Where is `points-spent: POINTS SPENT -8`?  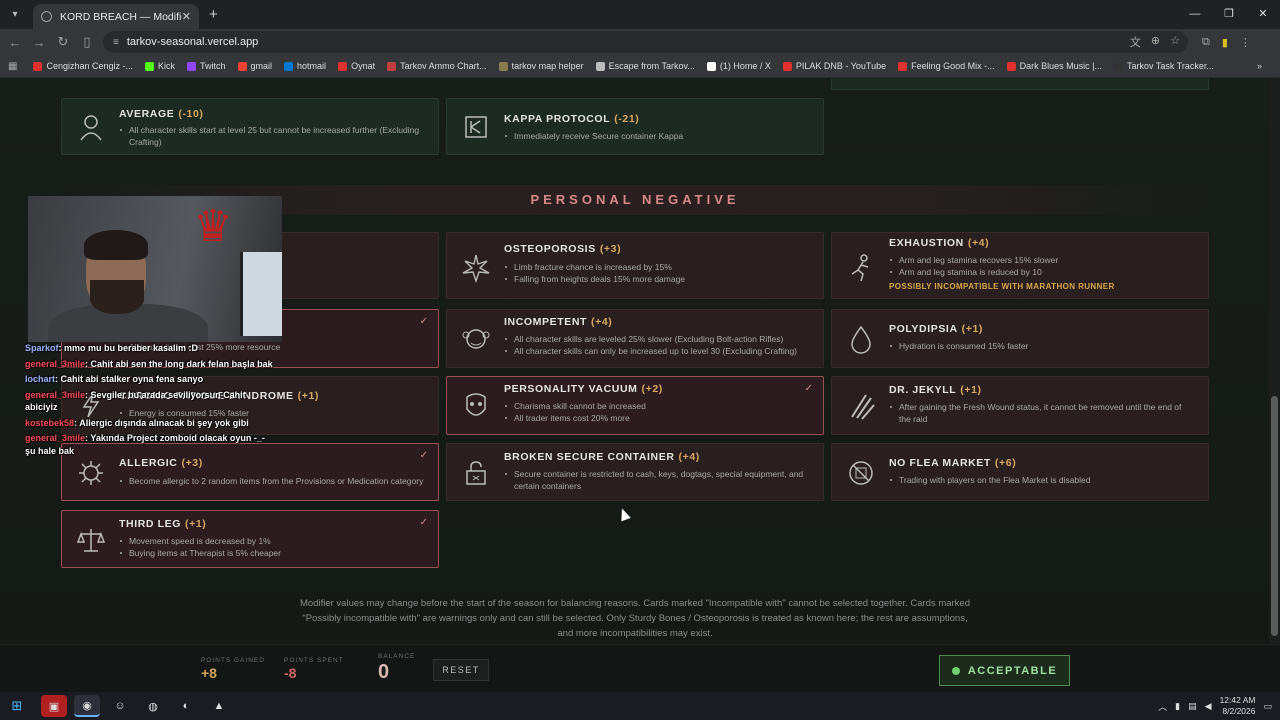 points-spent: POINTS SPENT -8 is located at coordinates (314, 669).